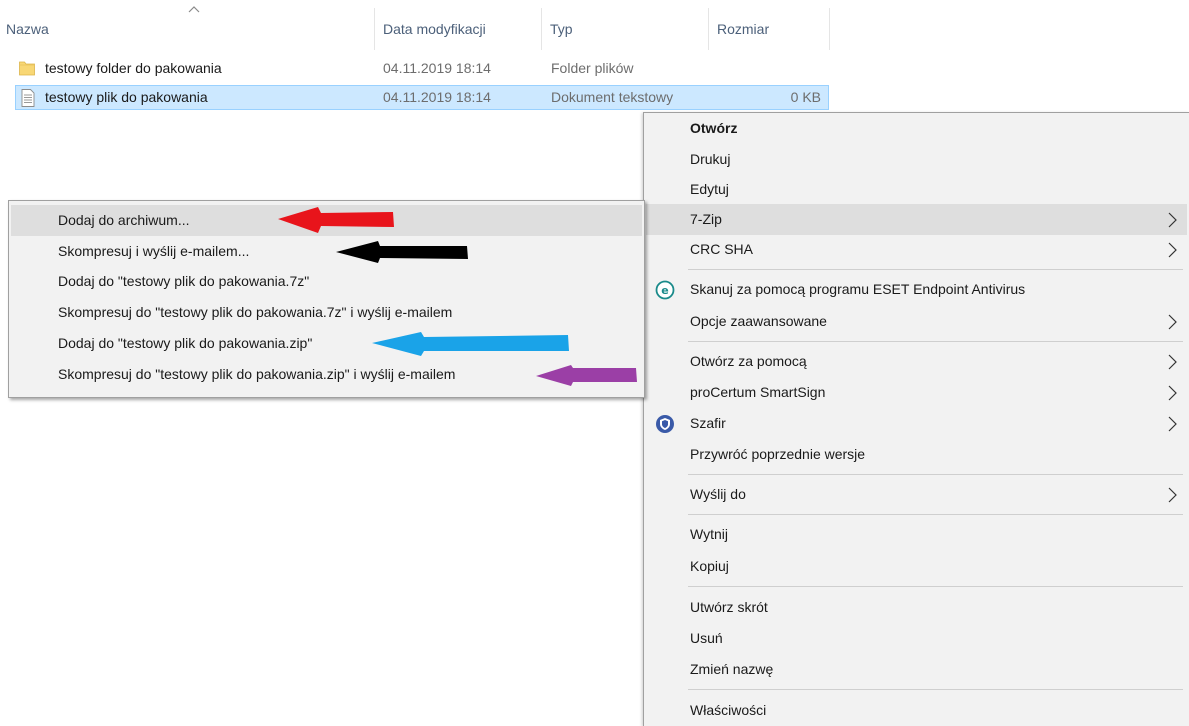 The image size is (1189, 726). I want to click on column-size: Rozmiar, so click(770, 28).